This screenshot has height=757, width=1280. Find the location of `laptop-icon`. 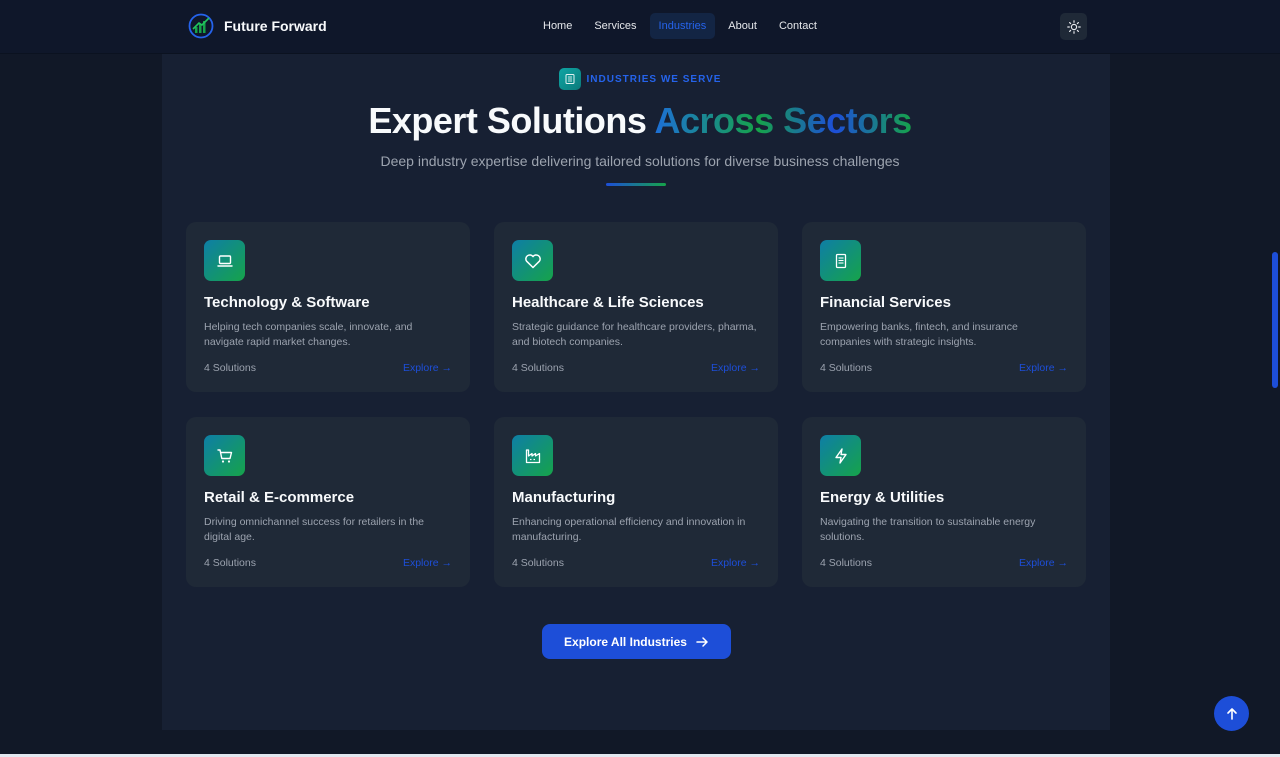

laptop-icon is located at coordinates (224, 260).